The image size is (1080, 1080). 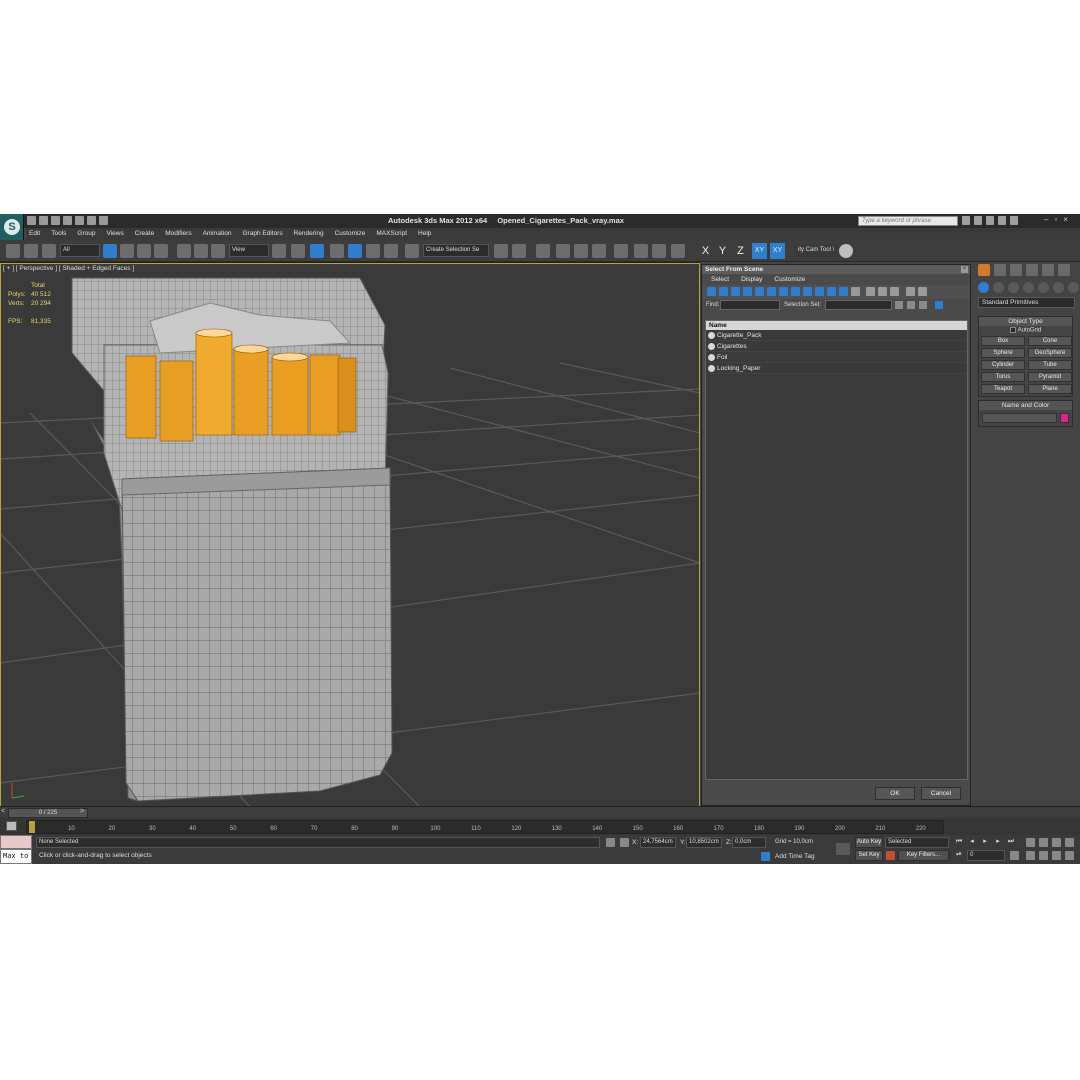 I want to click on current-frame-marker, so click(x=32, y=827).